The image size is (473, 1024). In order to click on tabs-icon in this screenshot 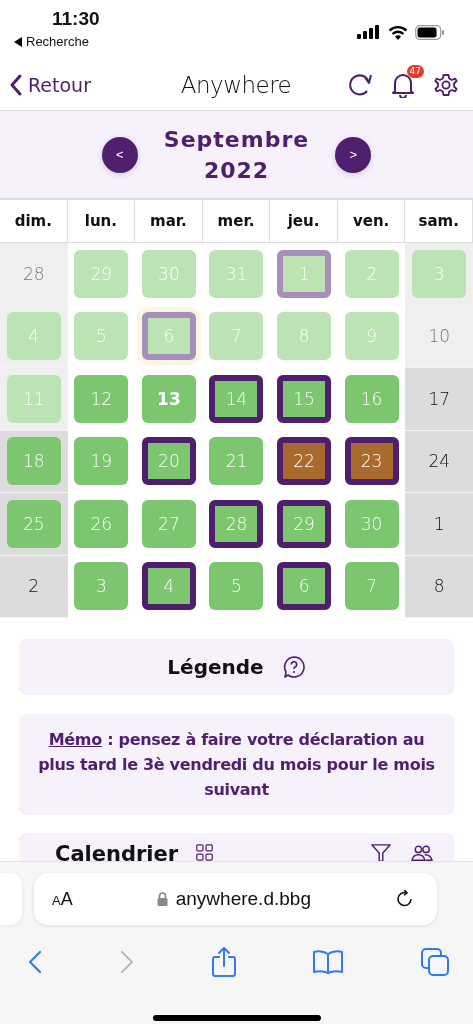, I will do `click(435, 962)`.